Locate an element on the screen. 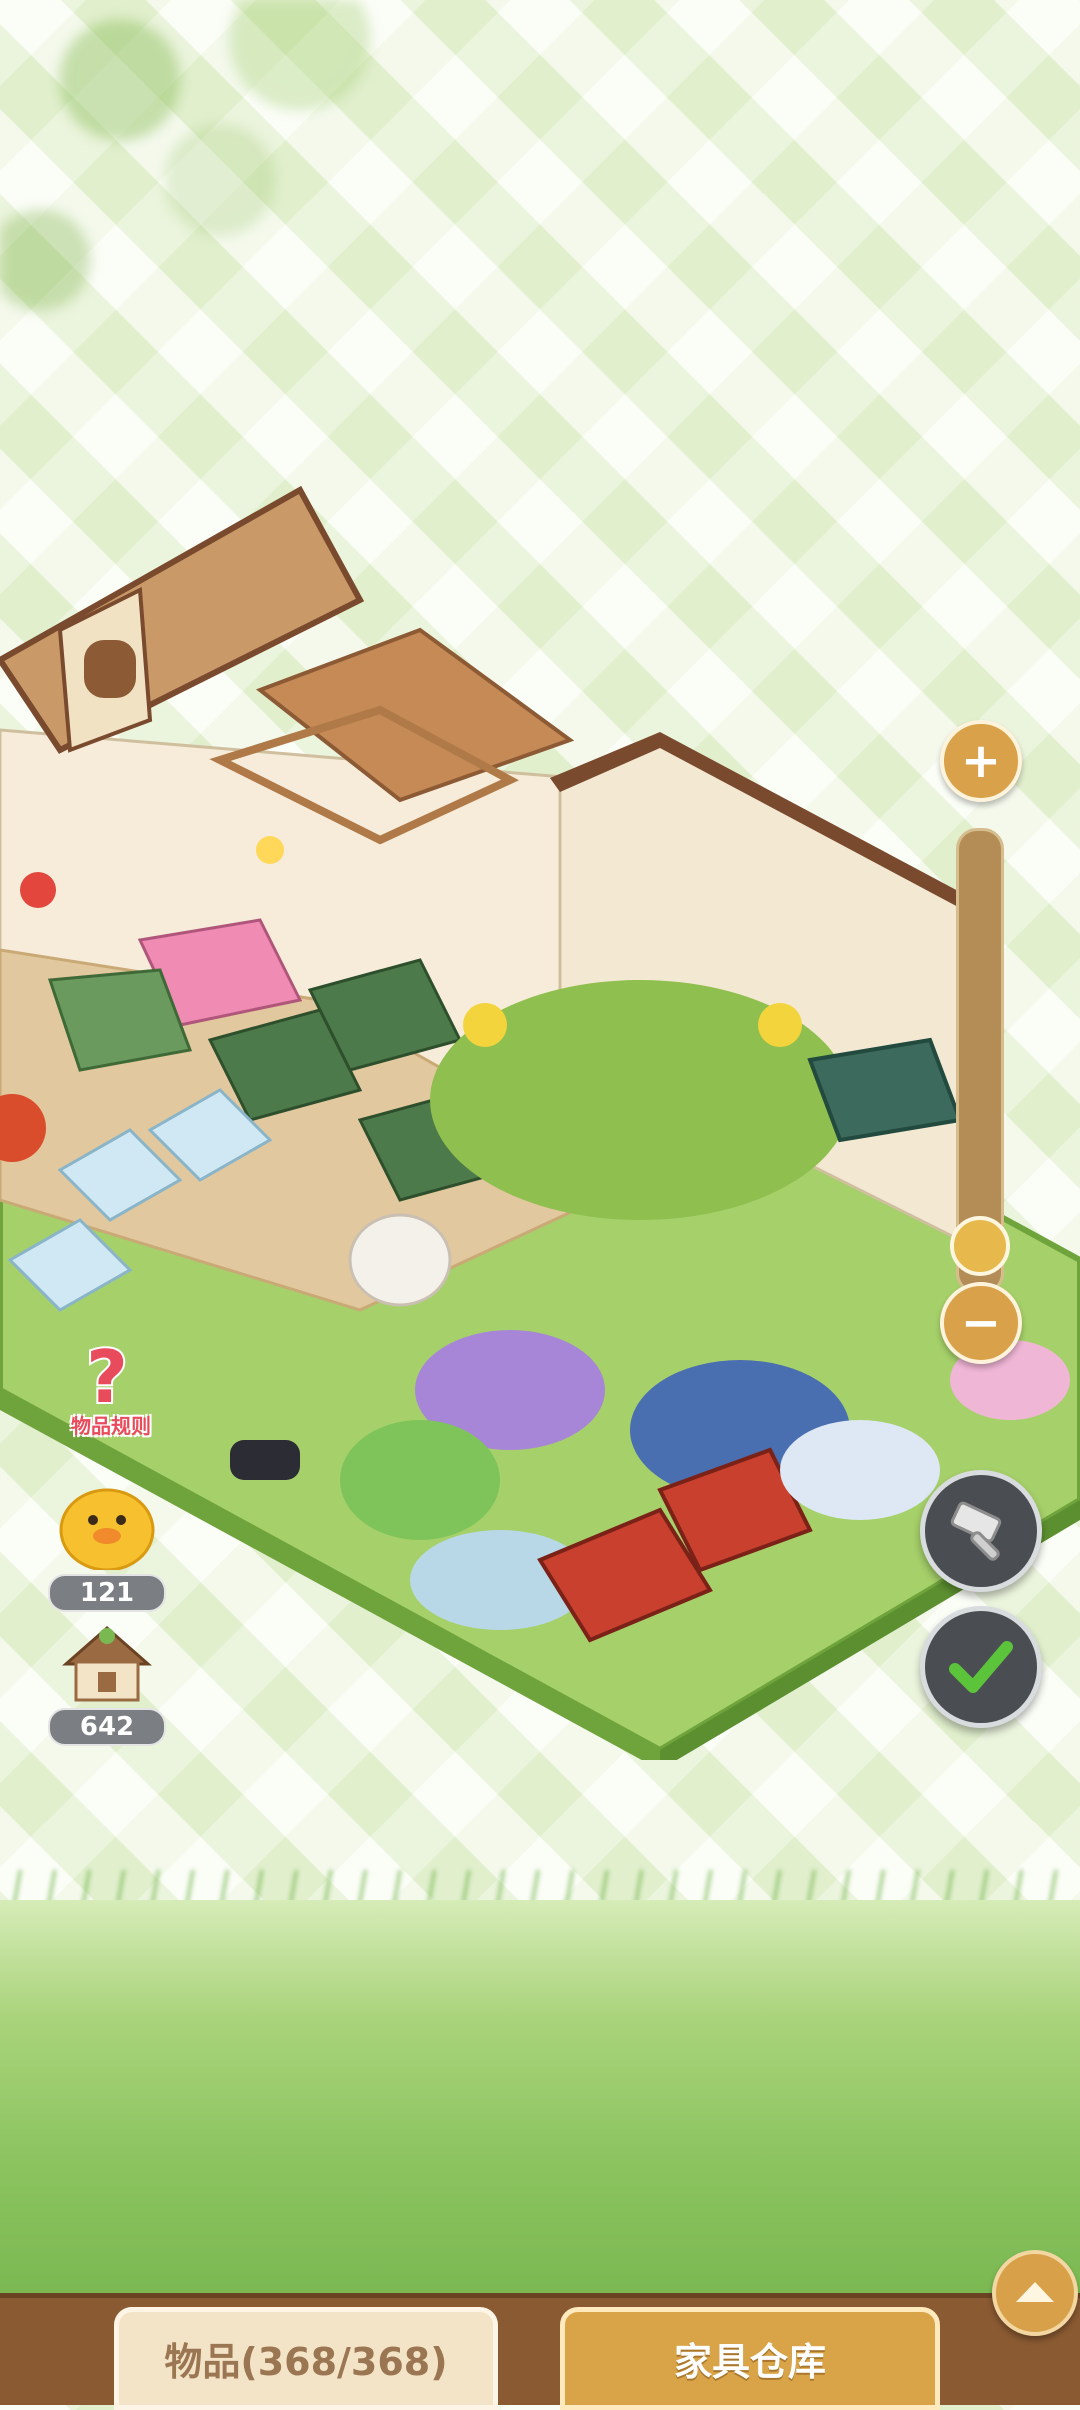  checkmark-icon is located at coordinates (981, 1667).